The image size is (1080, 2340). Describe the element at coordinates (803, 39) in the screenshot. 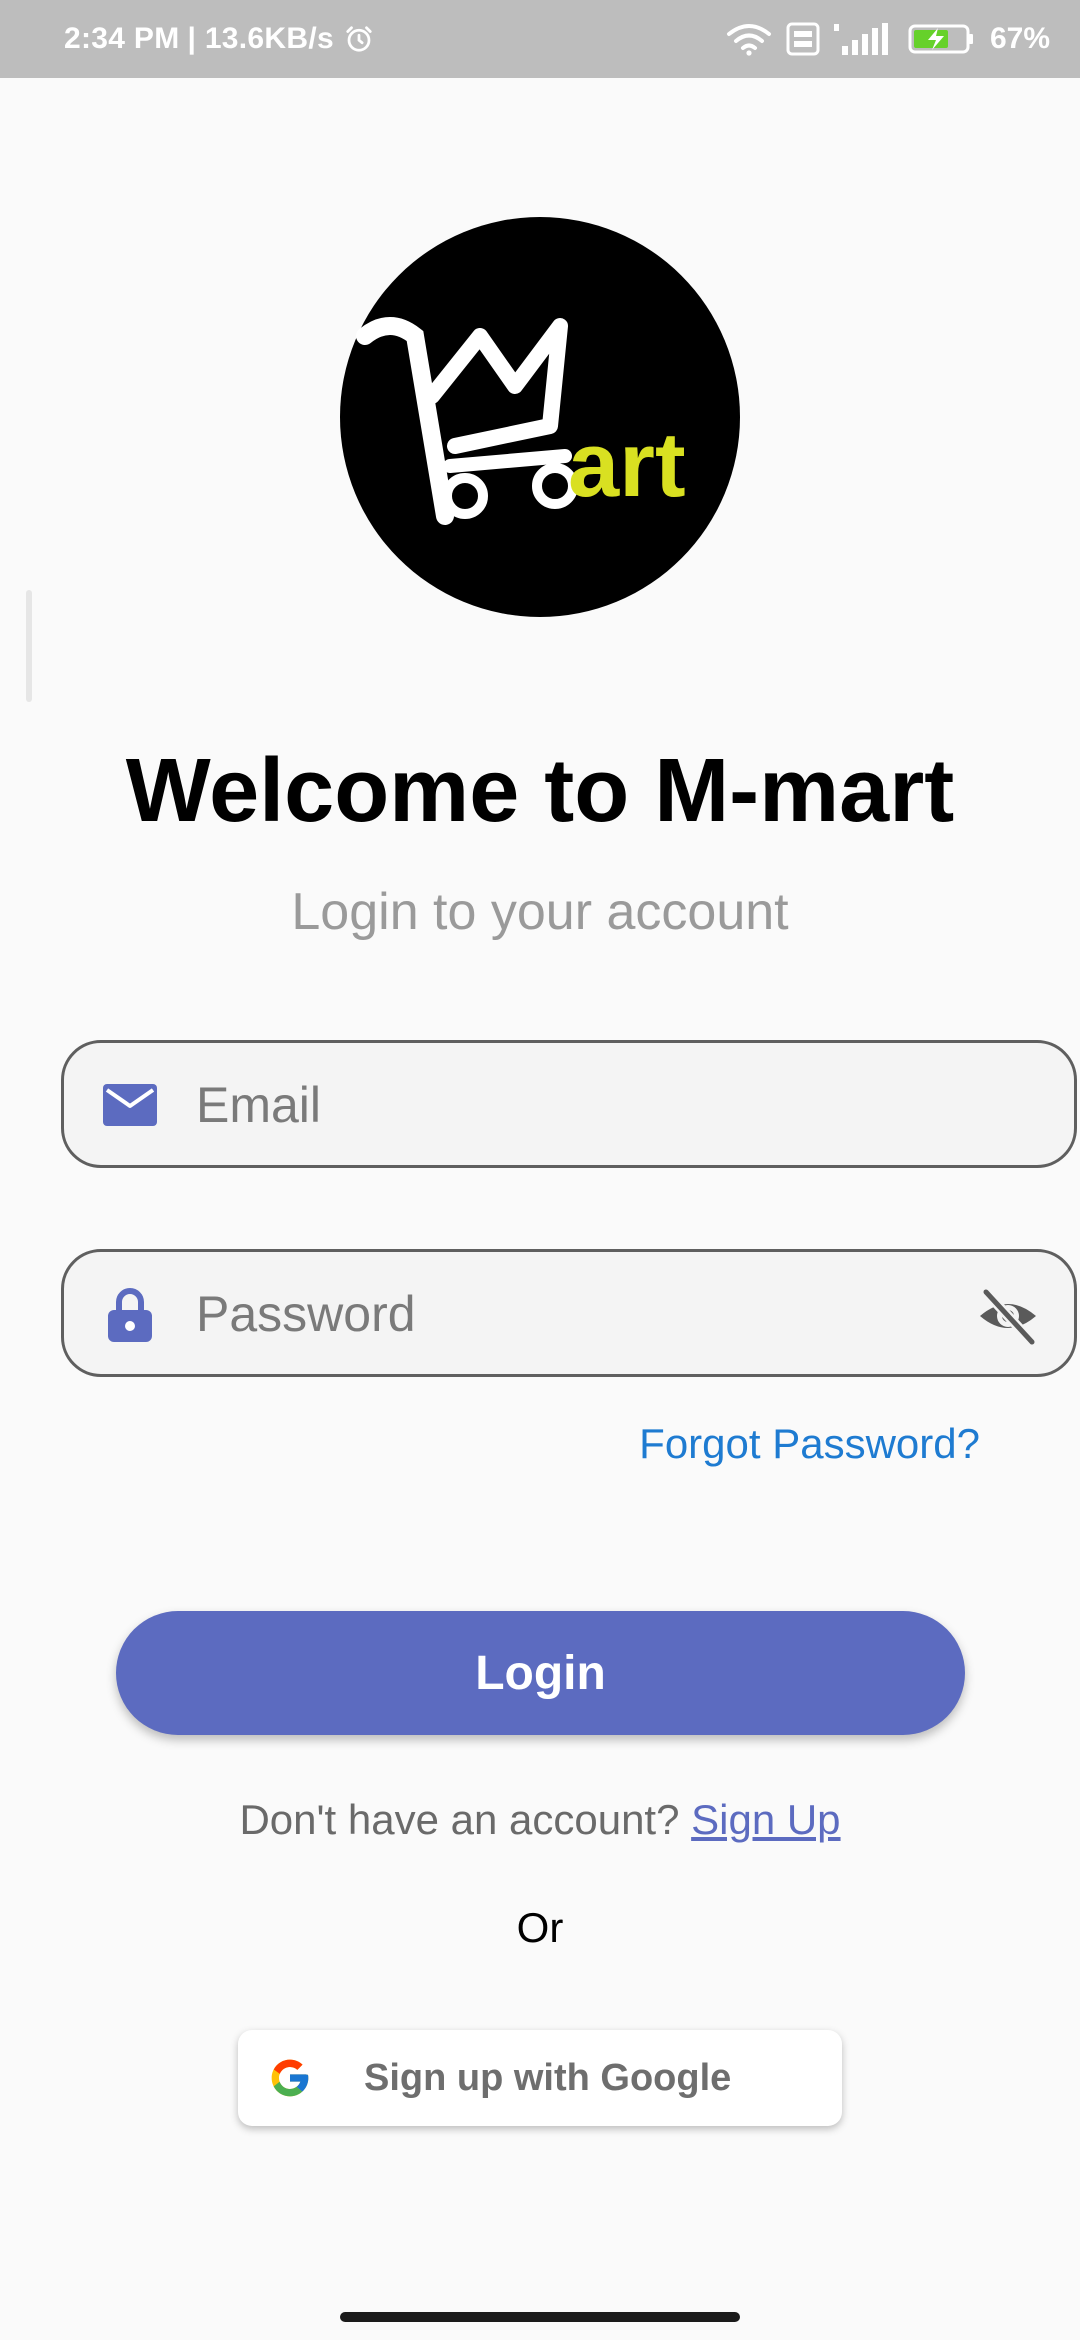

I see `volte-icon` at that location.